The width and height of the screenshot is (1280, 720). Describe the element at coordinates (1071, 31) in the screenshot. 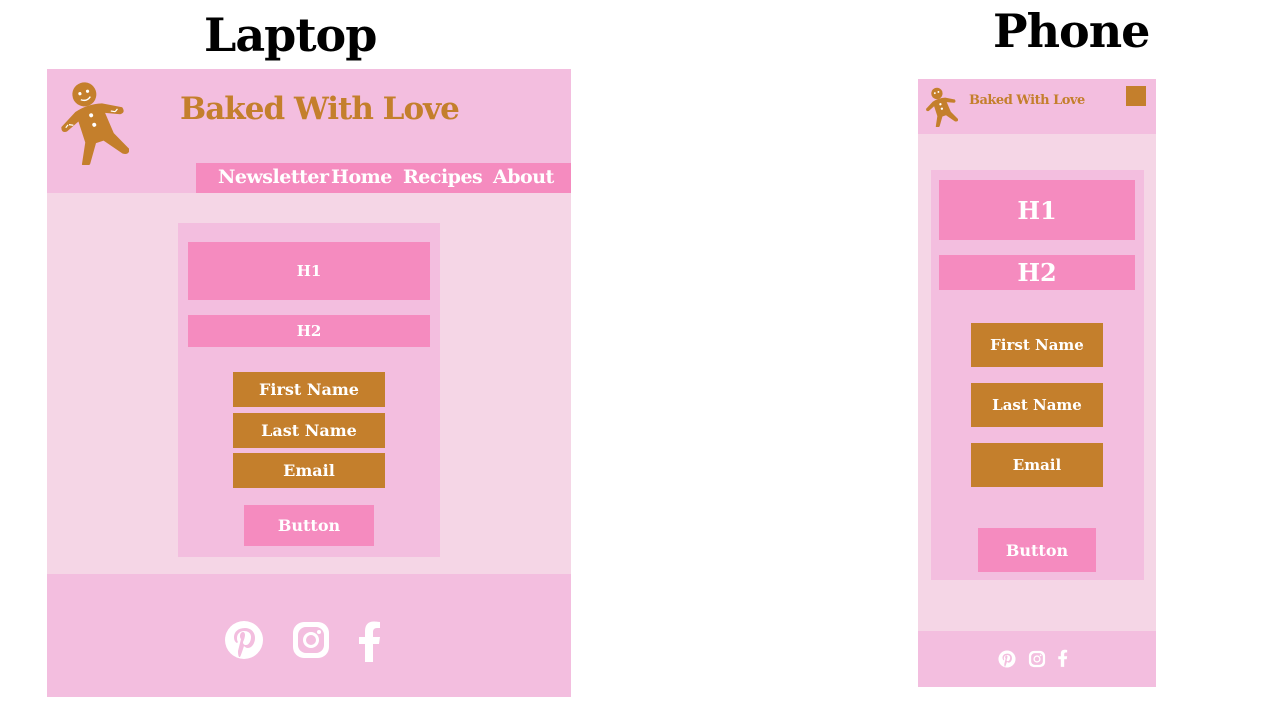

I see `phone-heading: Phone` at that location.